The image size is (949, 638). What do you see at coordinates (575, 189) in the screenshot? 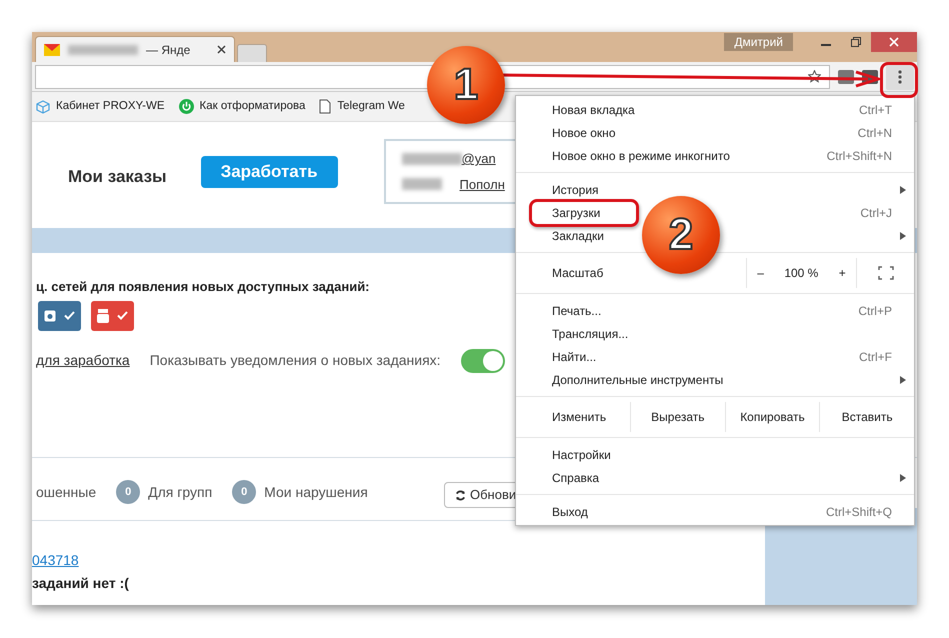
I see `menu-item: История` at bounding box center [575, 189].